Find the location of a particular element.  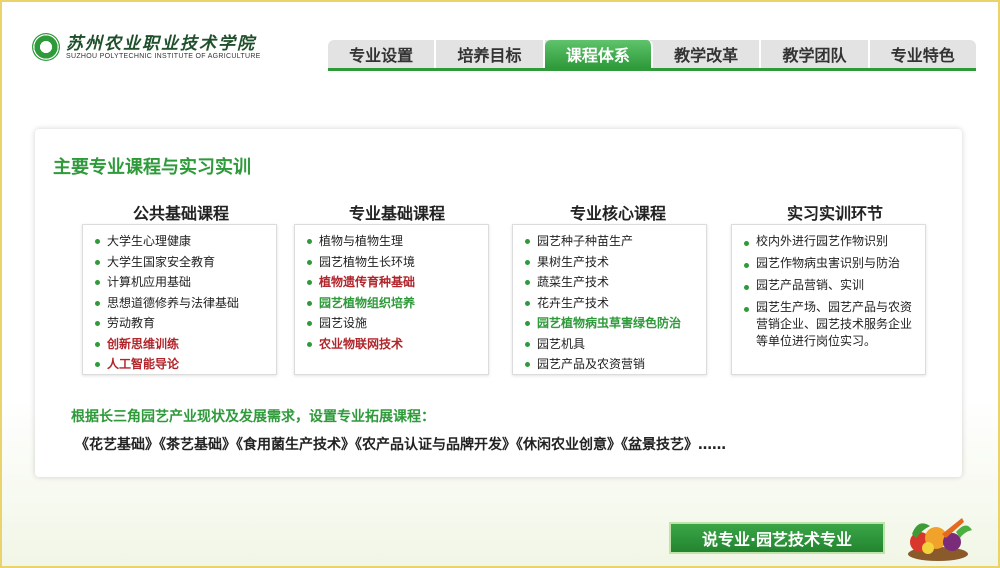

tab-teaching-reform: 教学改革 is located at coordinates (707, 54).